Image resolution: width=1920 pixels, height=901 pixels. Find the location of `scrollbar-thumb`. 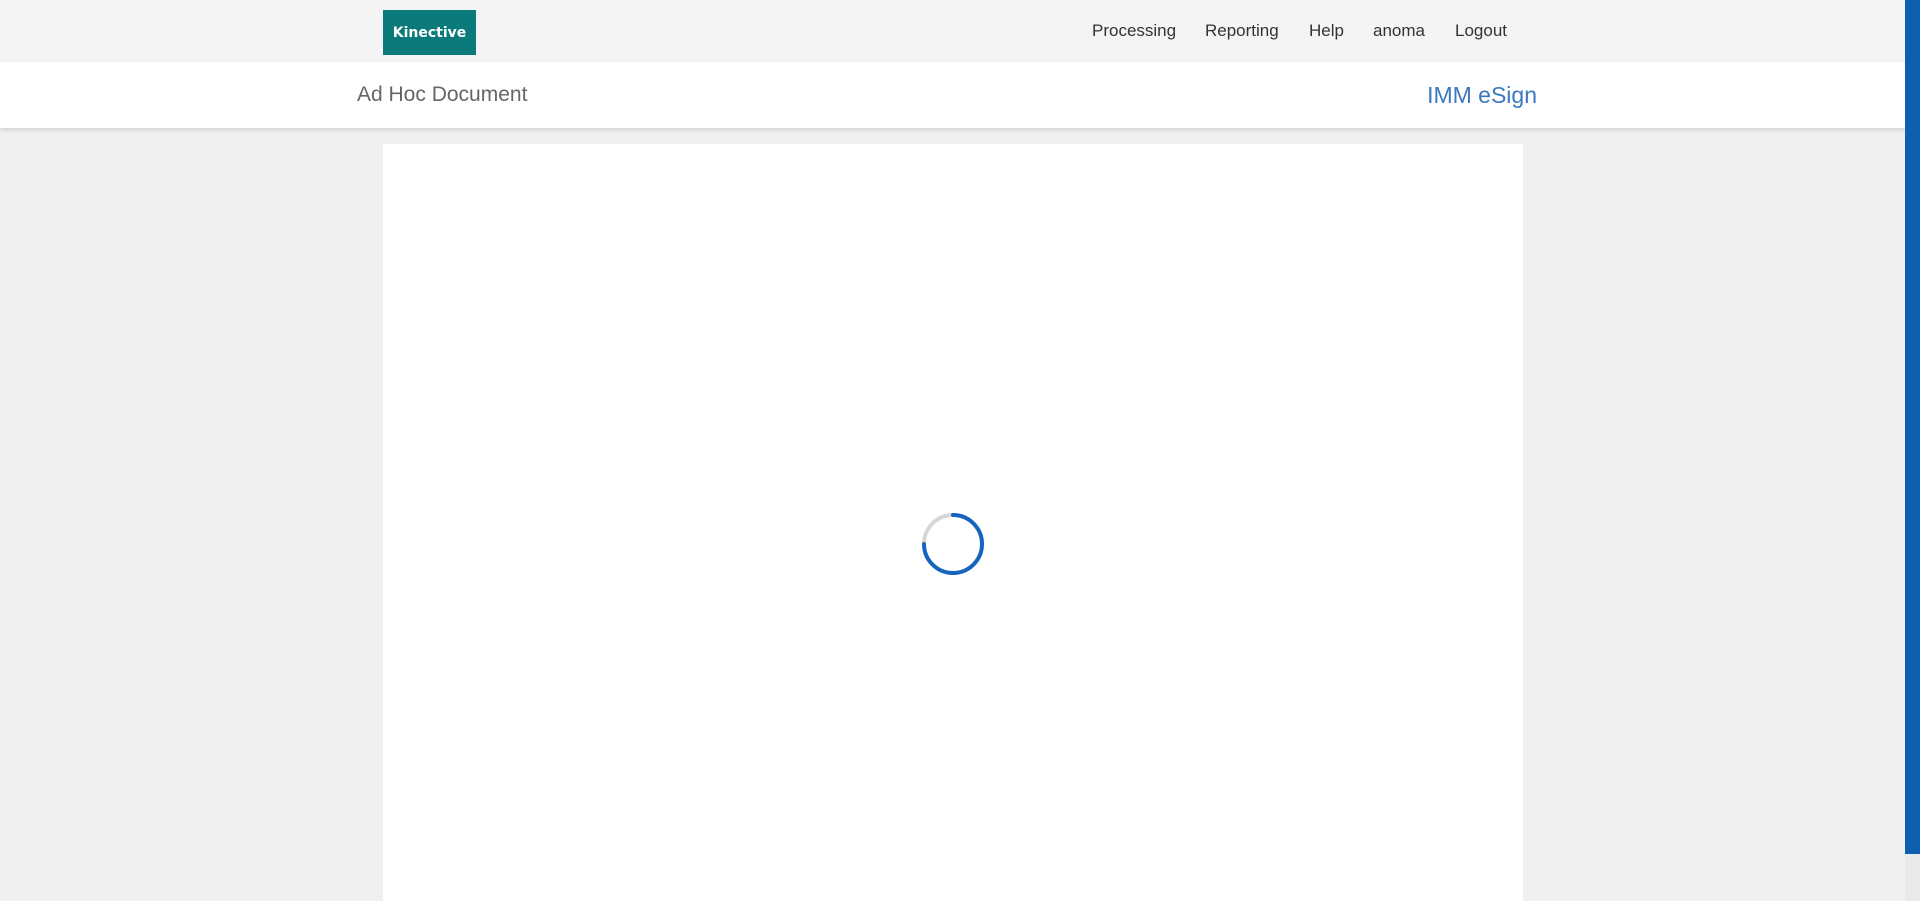

scrollbar-thumb is located at coordinates (1912, 427).